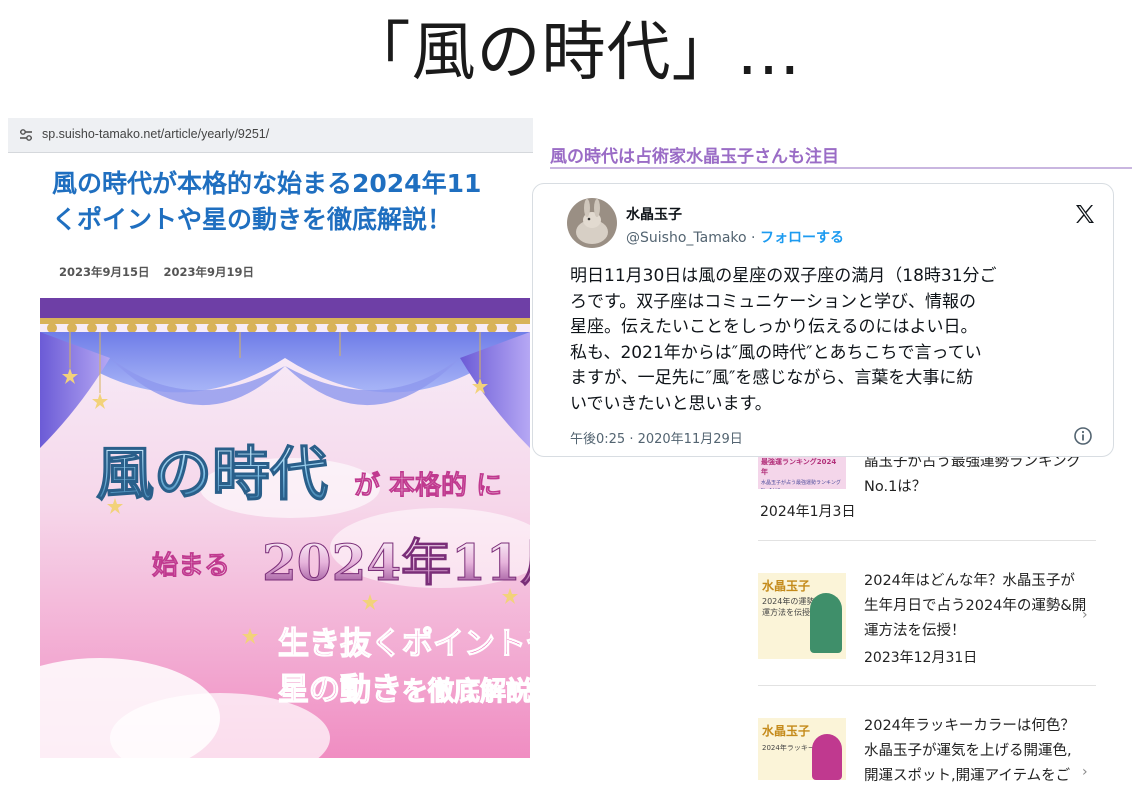 This screenshot has height=798, width=1148. I want to click on tweet-line: 明日11月30日は風の星座の双子座の満月（18時31分ご, so click(783, 276).